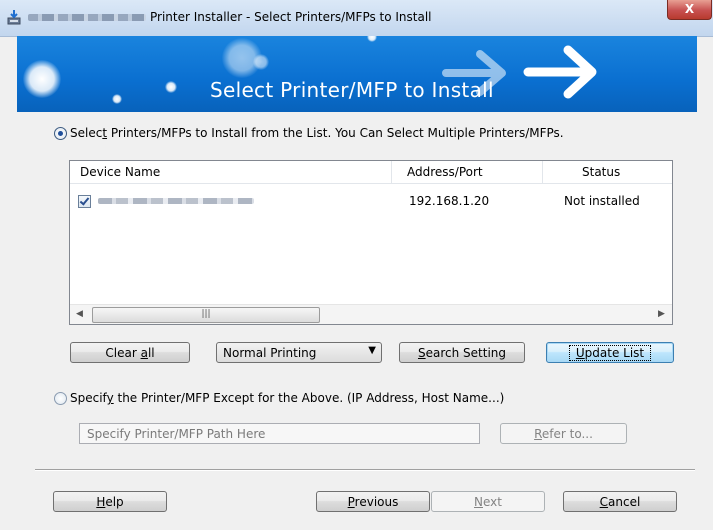 The width and height of the screenshot is (713, 530). What do you see at coordinates (624, 502) in the screenshot?
I see `button-text: ancel` at bounding box center [624, 502].